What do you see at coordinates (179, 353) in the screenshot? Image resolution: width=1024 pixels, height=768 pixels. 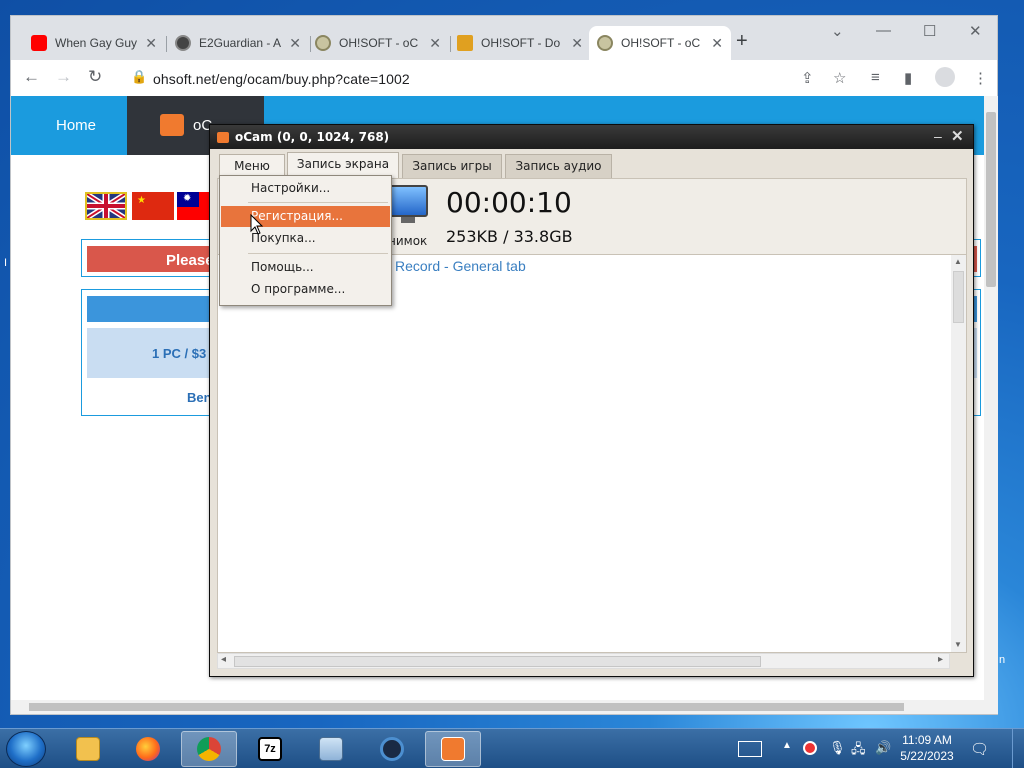 I see `price-text: 1 PC / $3` at bounding box center [179, 353].